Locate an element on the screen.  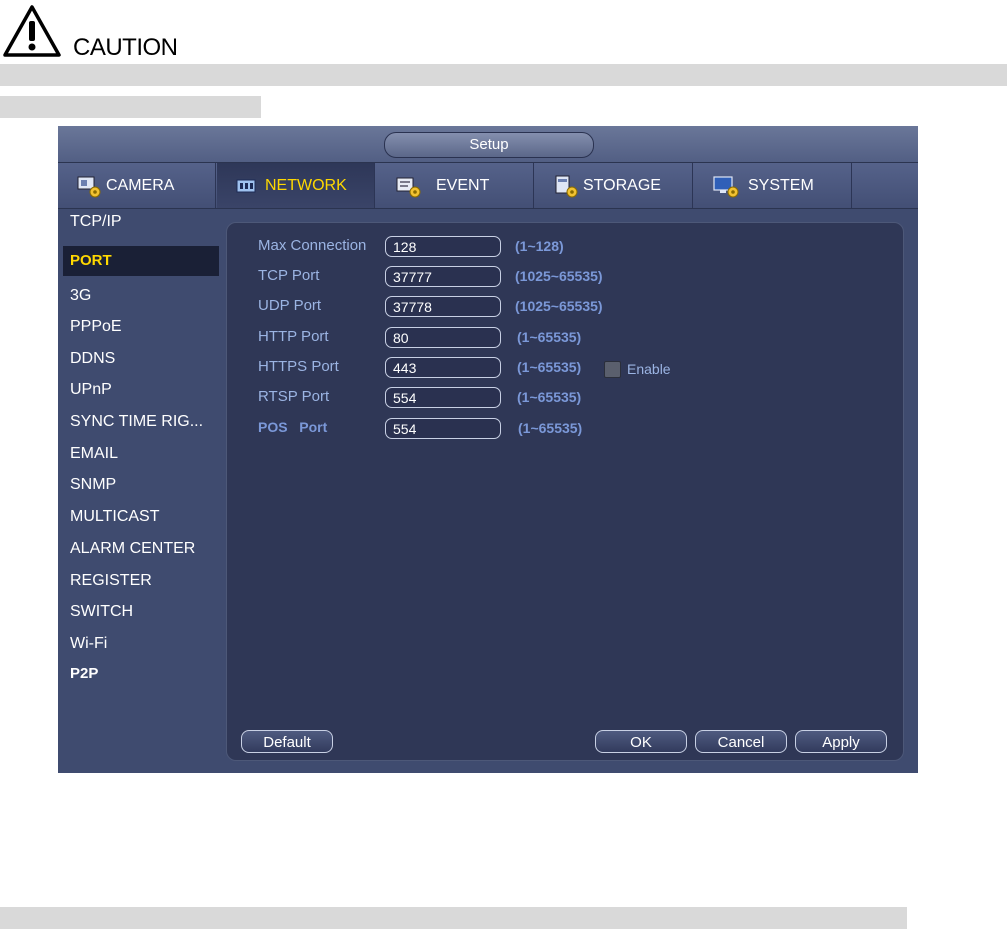
storage-gear-icon is located at coordinates (566, 186).